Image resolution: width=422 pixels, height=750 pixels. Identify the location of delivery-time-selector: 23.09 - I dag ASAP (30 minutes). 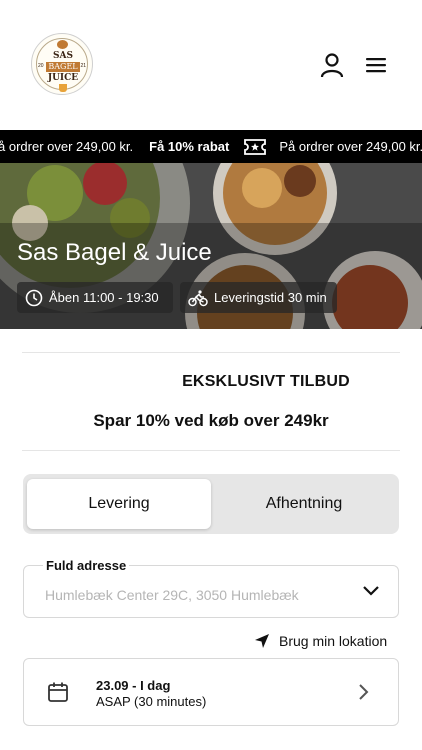
(211, 692).